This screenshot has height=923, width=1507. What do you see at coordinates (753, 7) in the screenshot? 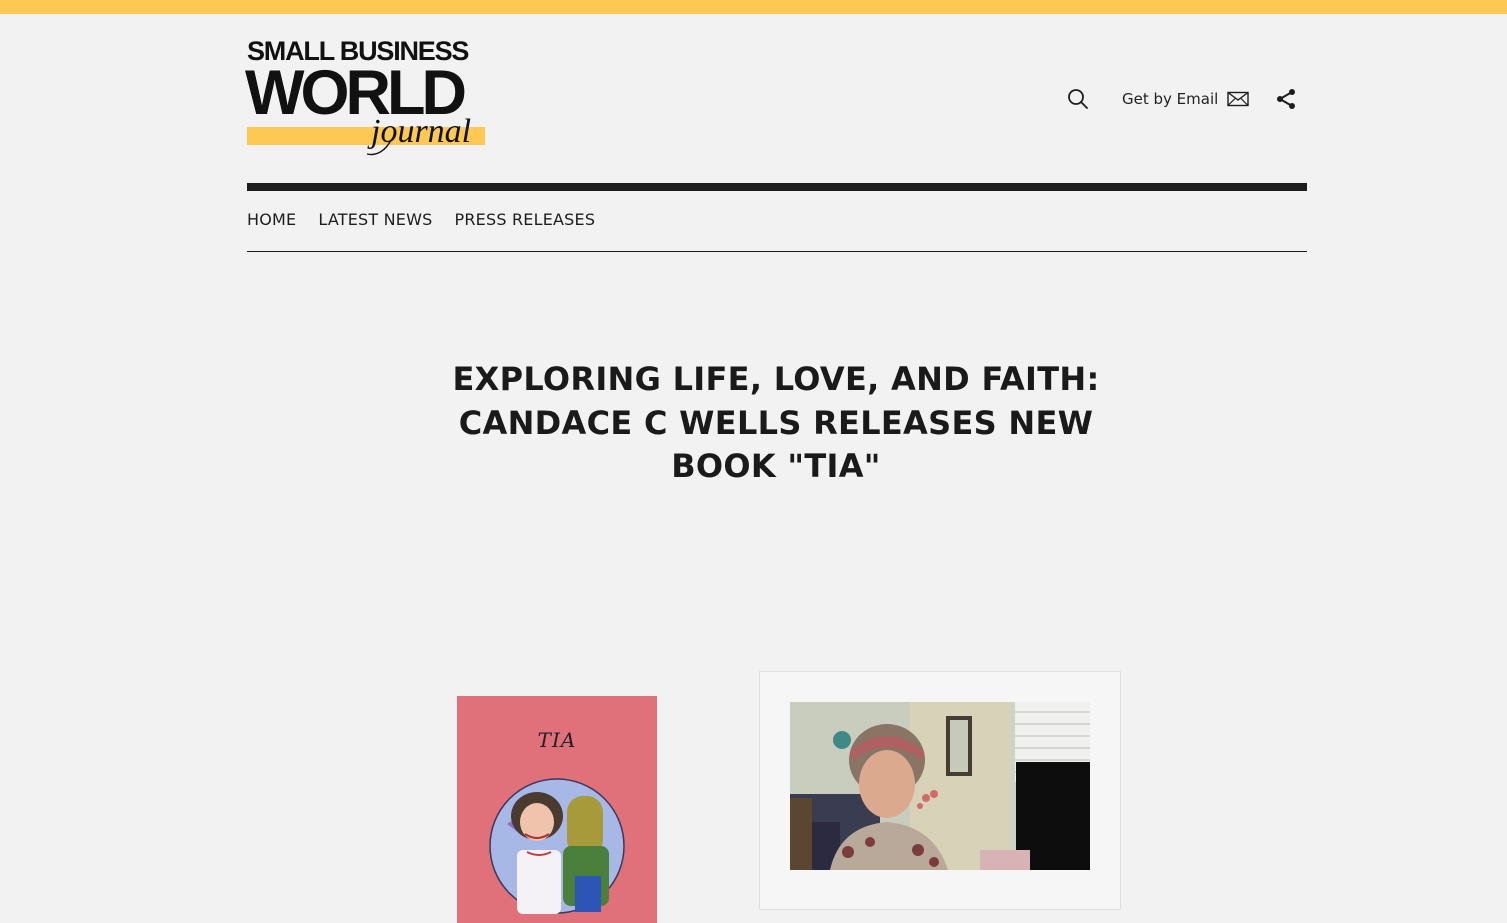
I see `top-accent-bar` at bounding box center [753, 7].